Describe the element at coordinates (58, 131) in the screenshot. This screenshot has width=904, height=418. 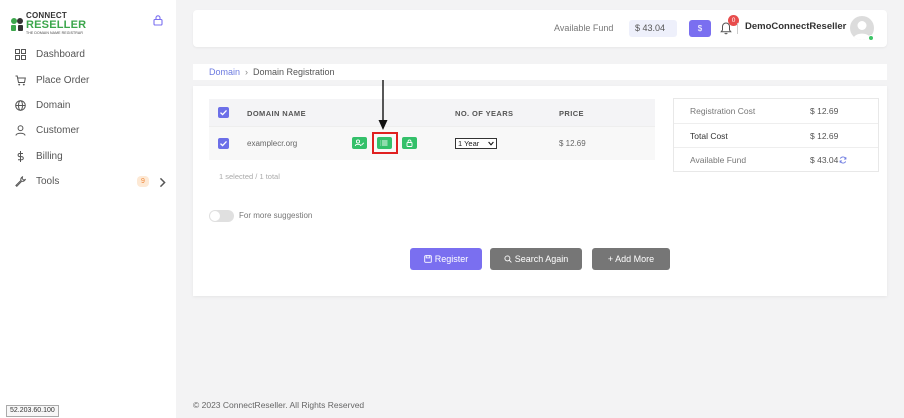
I see `sidebar-item-label: Customer` at that location.